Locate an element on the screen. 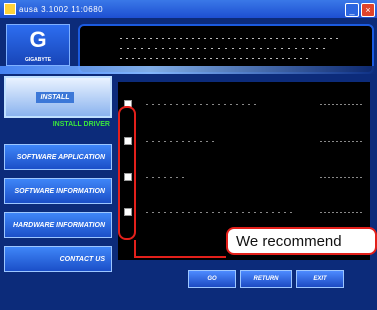 The image size is (377, 310). title-bar: ausa 3.1002 11:0680 _ × is located at coordinates (188, 9).